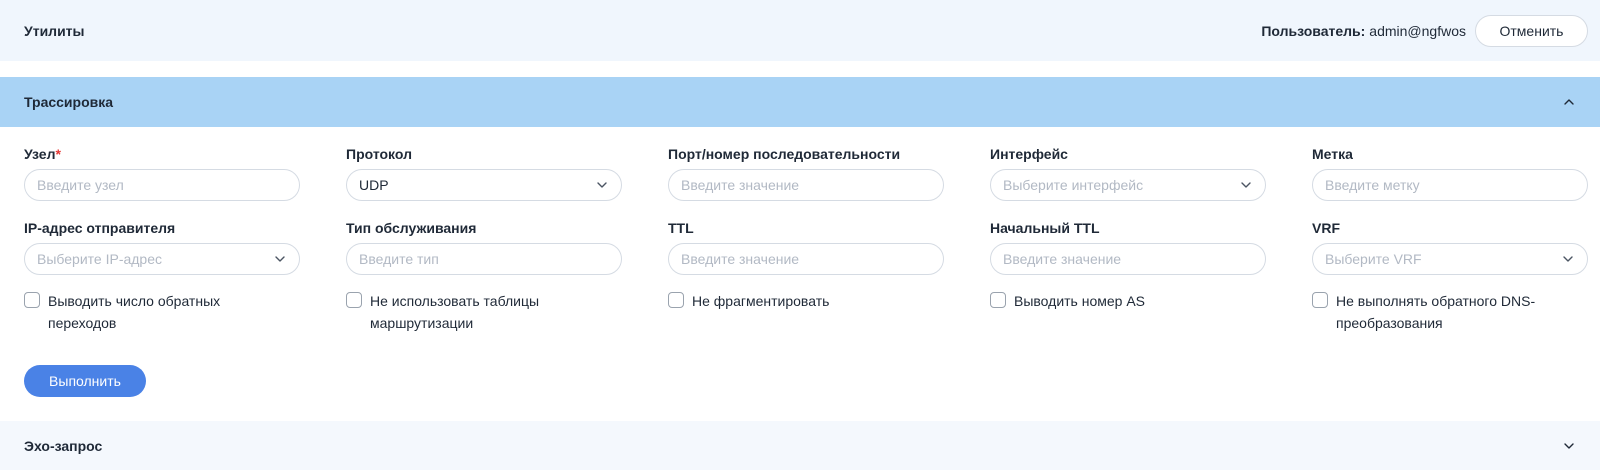 This screenshot has width=1600, height=470. Describe the element at coordinates (1332, 154) in the screenshot. I see `tag-label: Метка` at that location.